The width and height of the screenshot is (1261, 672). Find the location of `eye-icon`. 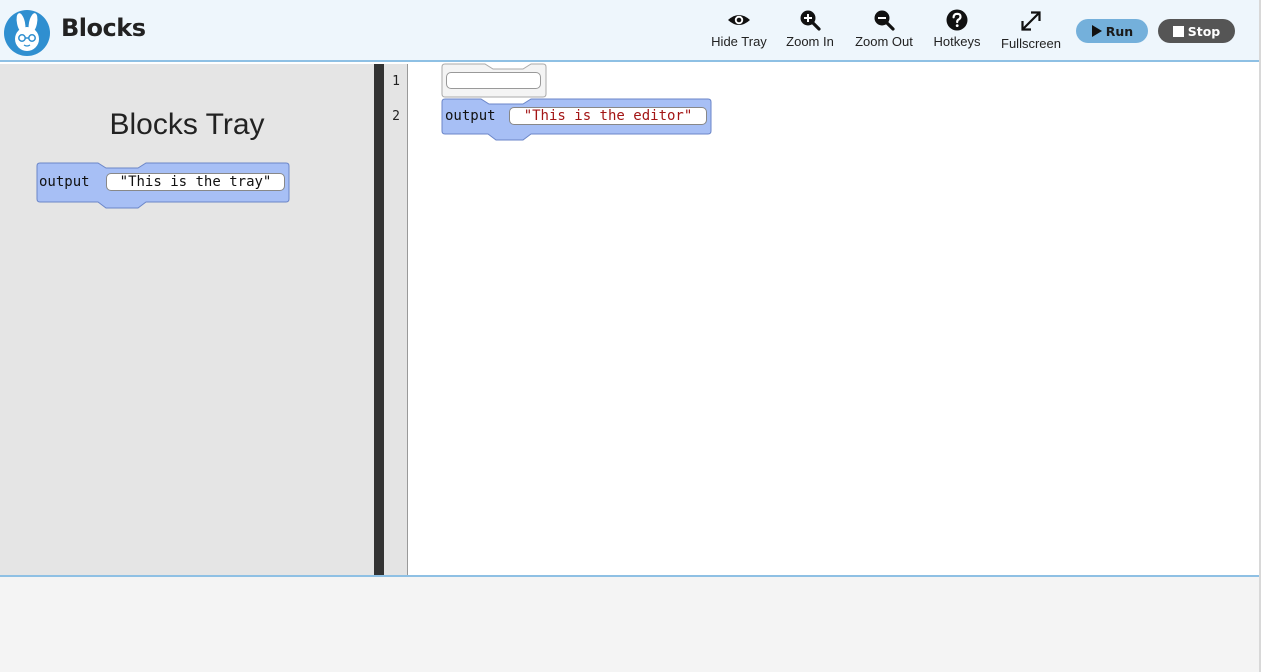

eye-icon is located at coordinates (739, 20).